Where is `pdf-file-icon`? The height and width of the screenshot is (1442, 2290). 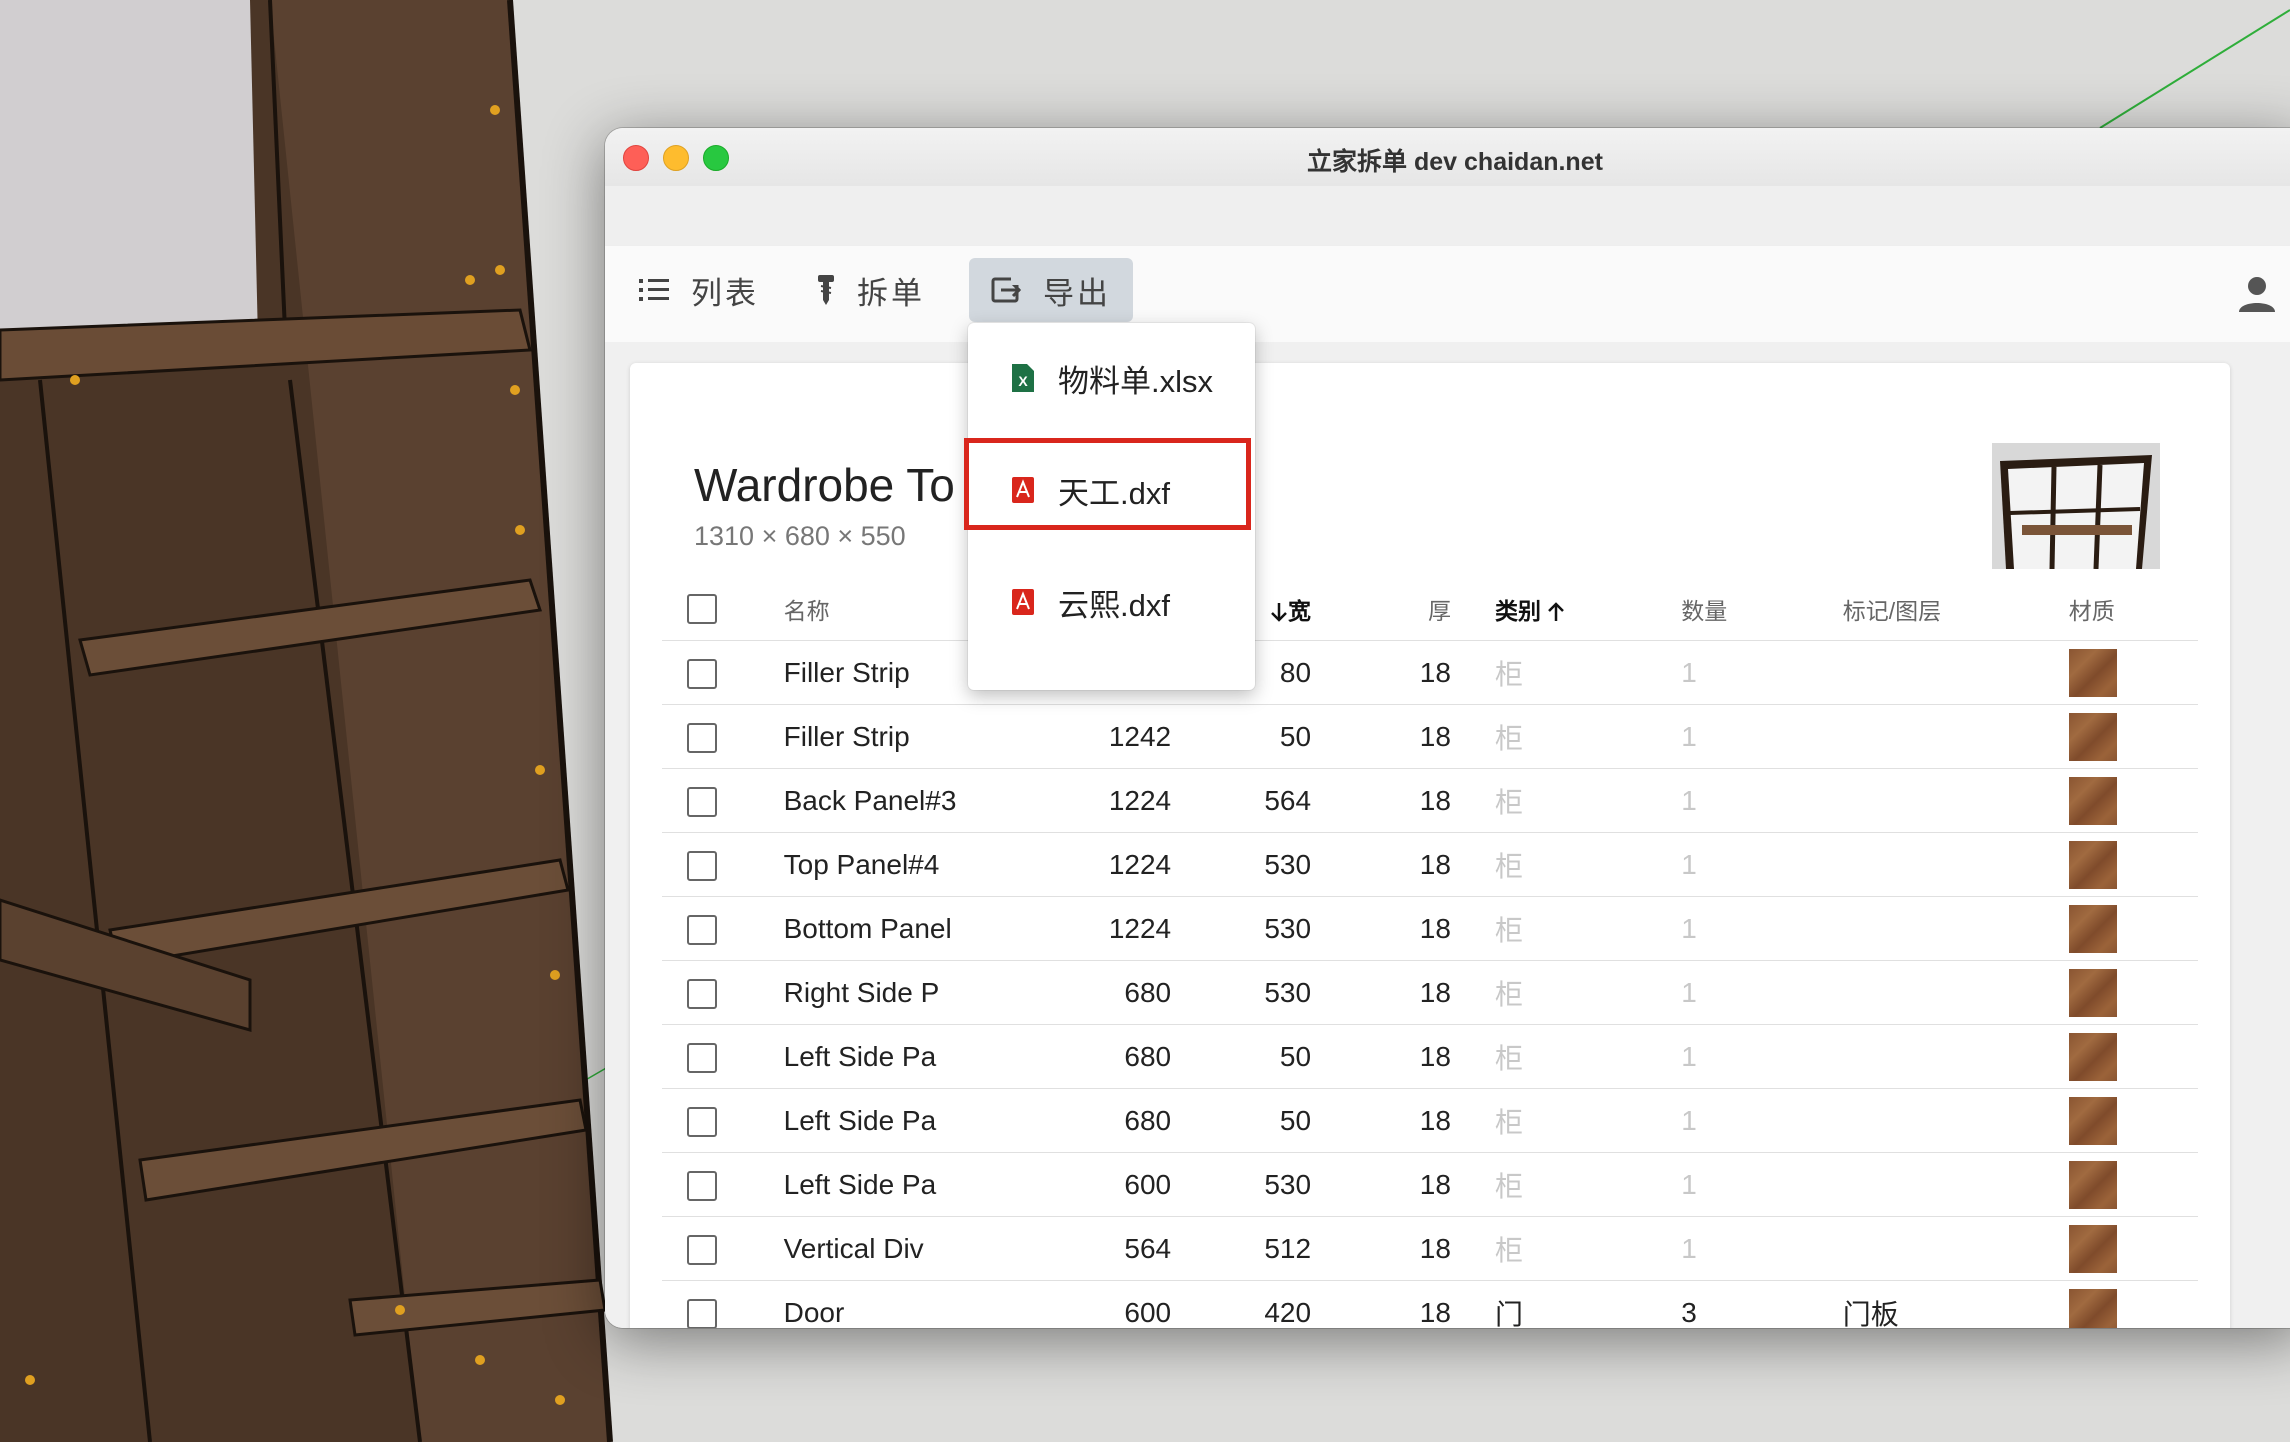 pdf-file-icon is located at coordinates (1023, 490).